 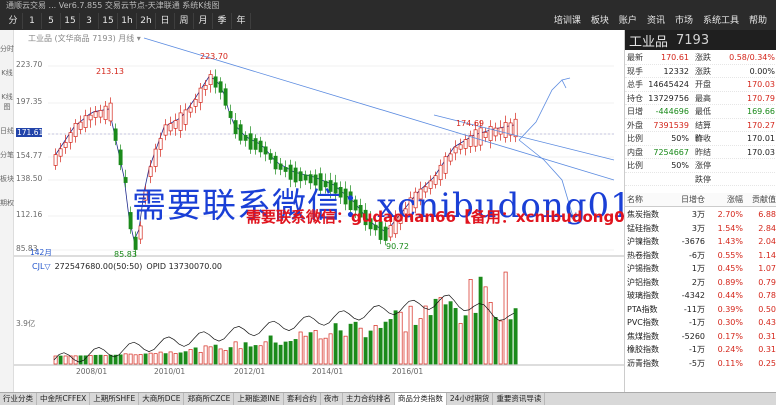 What do you see at coordinates (703, 132) in the screenshot?
I see `quote-label: 结算价` at bounding box center [703, 132].